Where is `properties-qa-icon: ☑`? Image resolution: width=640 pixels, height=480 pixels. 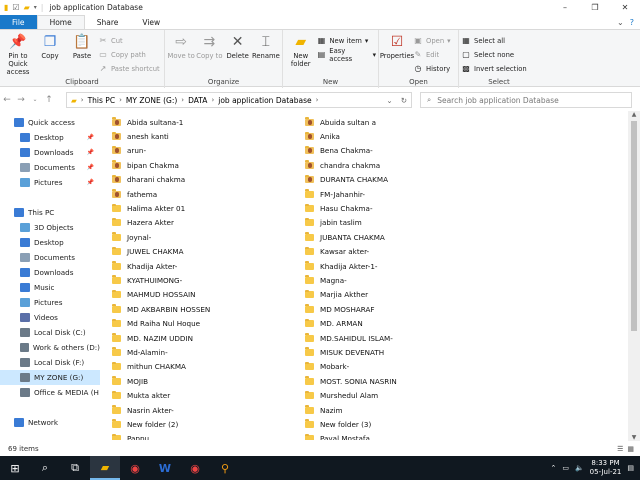
properties-qa-icon: ☑ is located at coordinates (15, 7).